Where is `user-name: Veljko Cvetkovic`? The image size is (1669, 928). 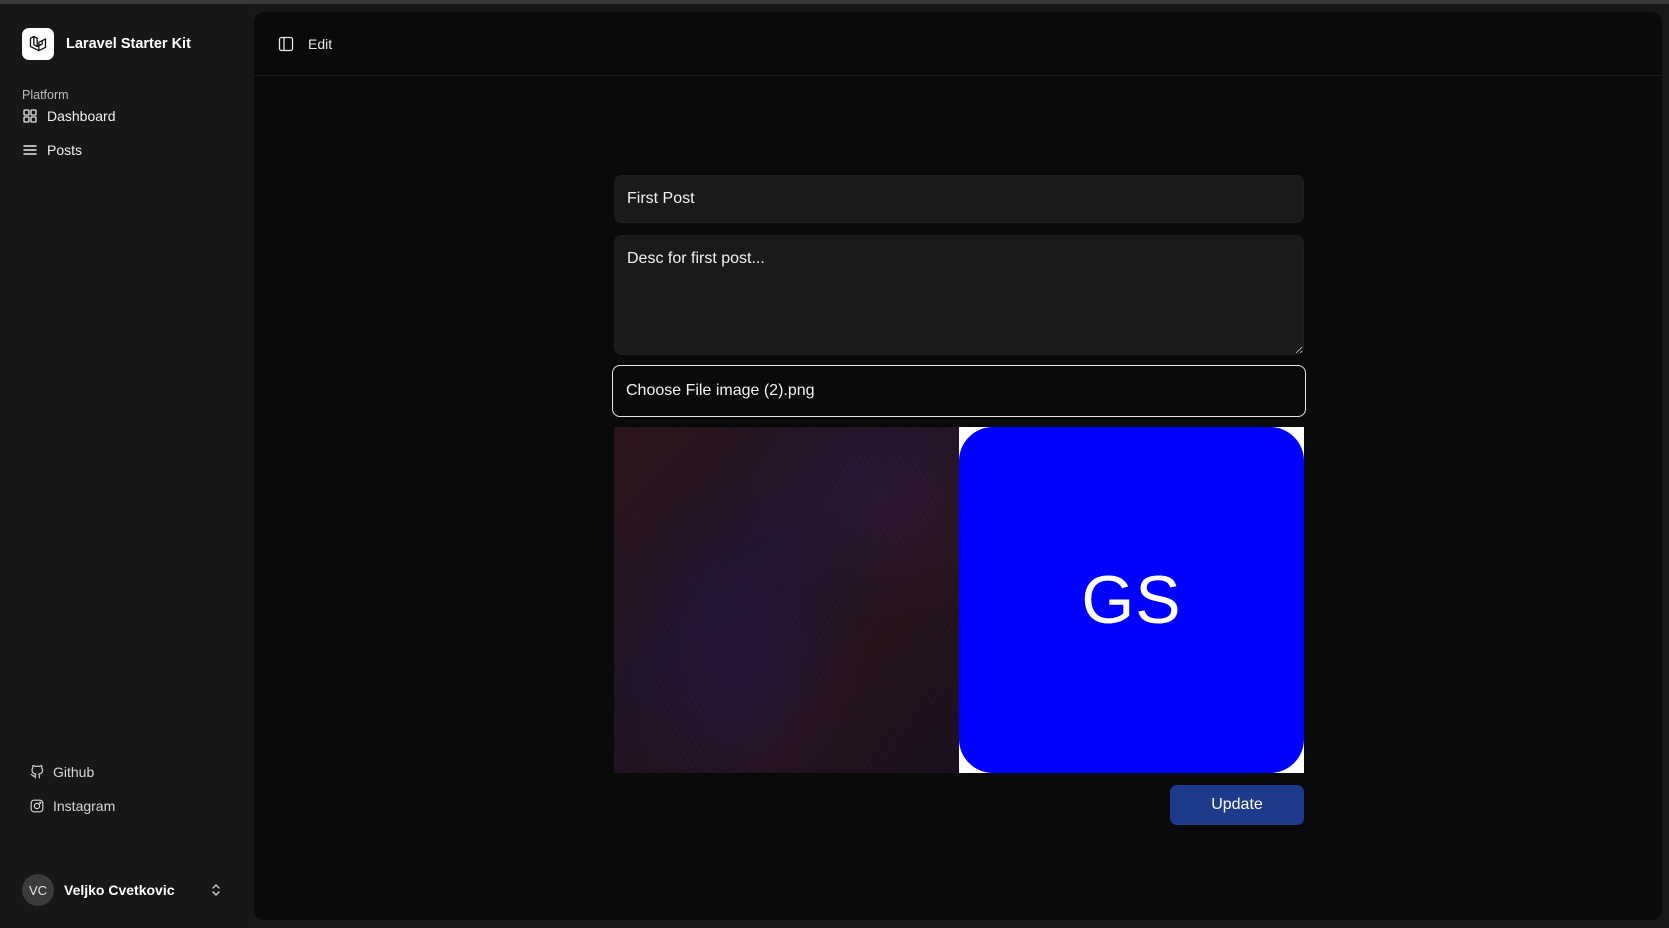 user-name: Veljko Cvetkovic is located at coordinates (119, 890).